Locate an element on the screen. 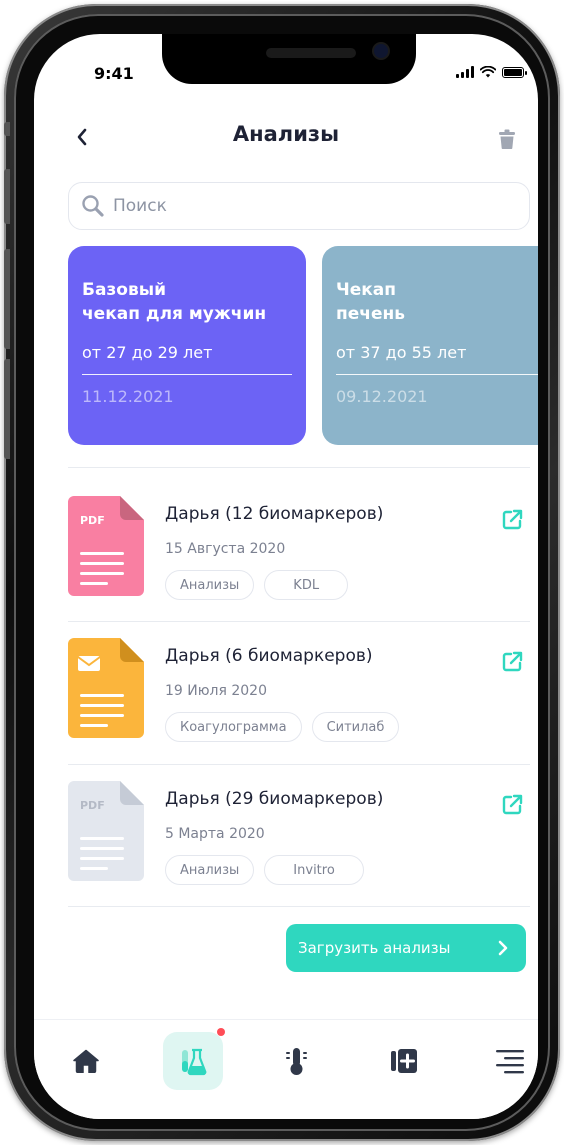  flask-icon is located at coordinates (194, 1062).